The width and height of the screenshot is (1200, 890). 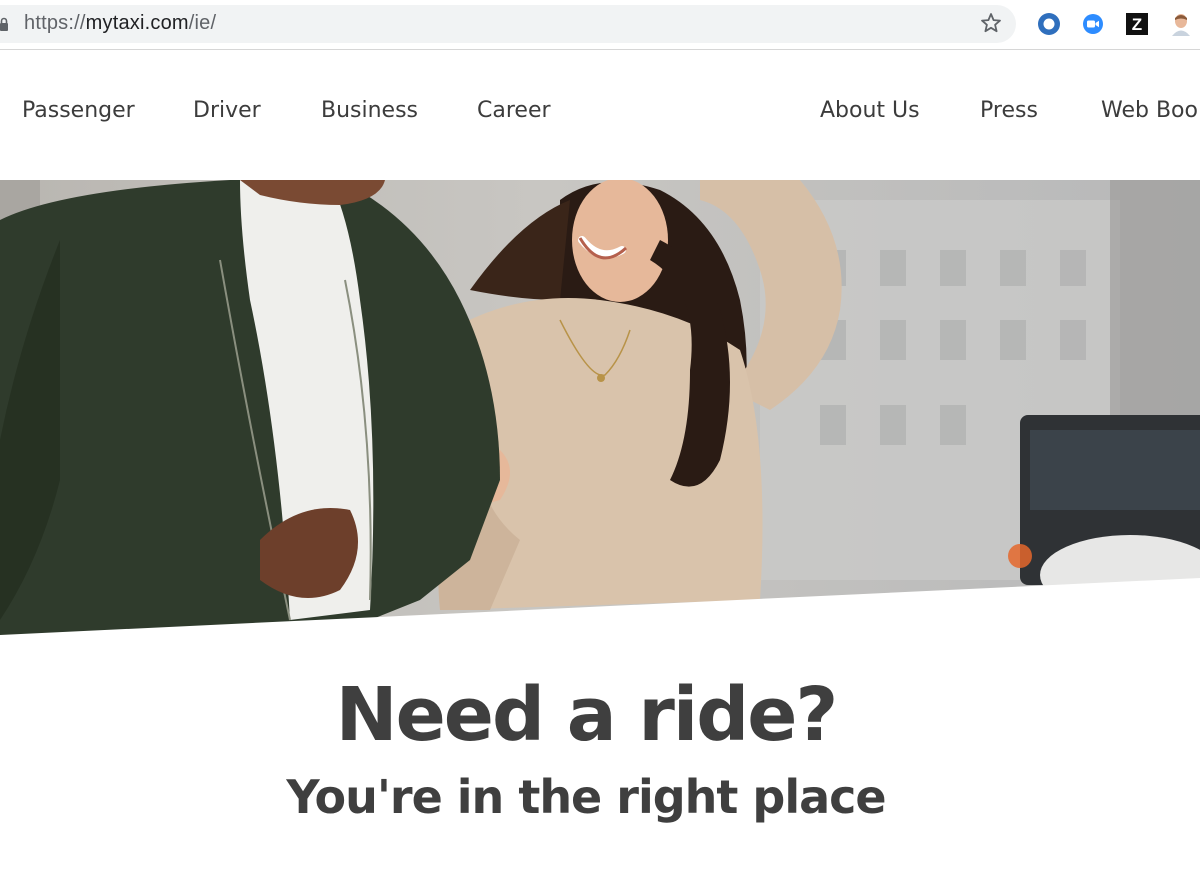 What do you see at coordinates (600, 25) in the screenshot?
I see `browser-toolbar: https://mytaxi.com/ie/ Z` at bounding box center [600, 25].